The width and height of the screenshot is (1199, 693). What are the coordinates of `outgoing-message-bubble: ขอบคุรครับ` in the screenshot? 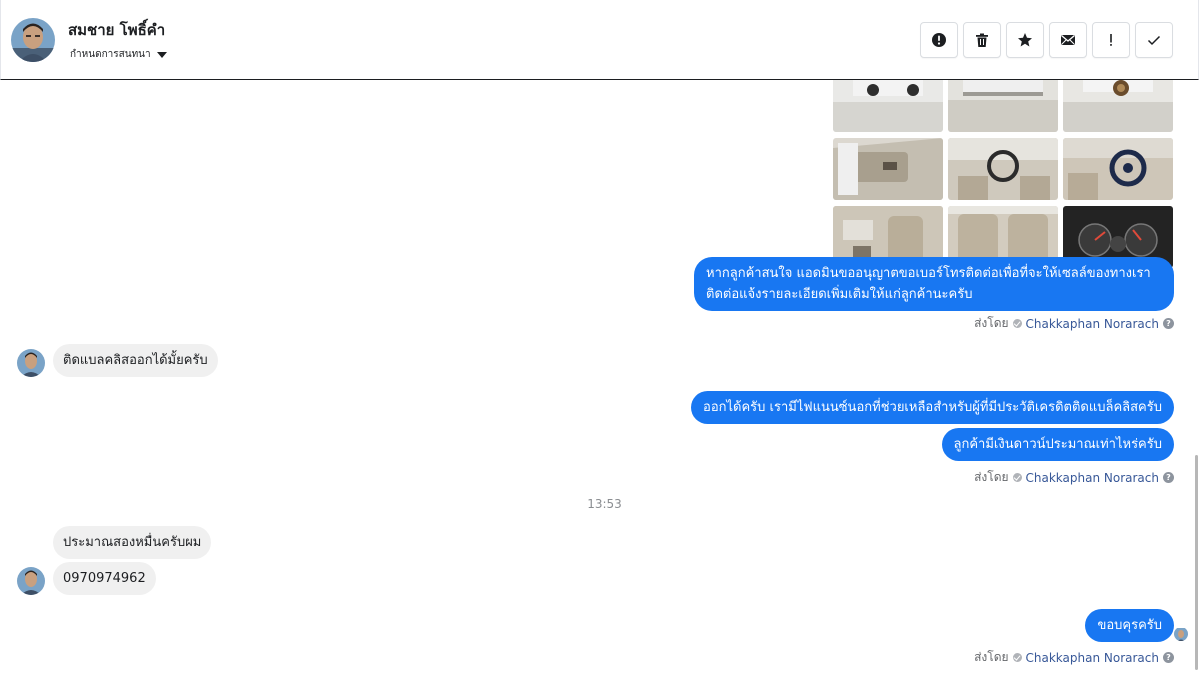 It's located at (1129, 625).